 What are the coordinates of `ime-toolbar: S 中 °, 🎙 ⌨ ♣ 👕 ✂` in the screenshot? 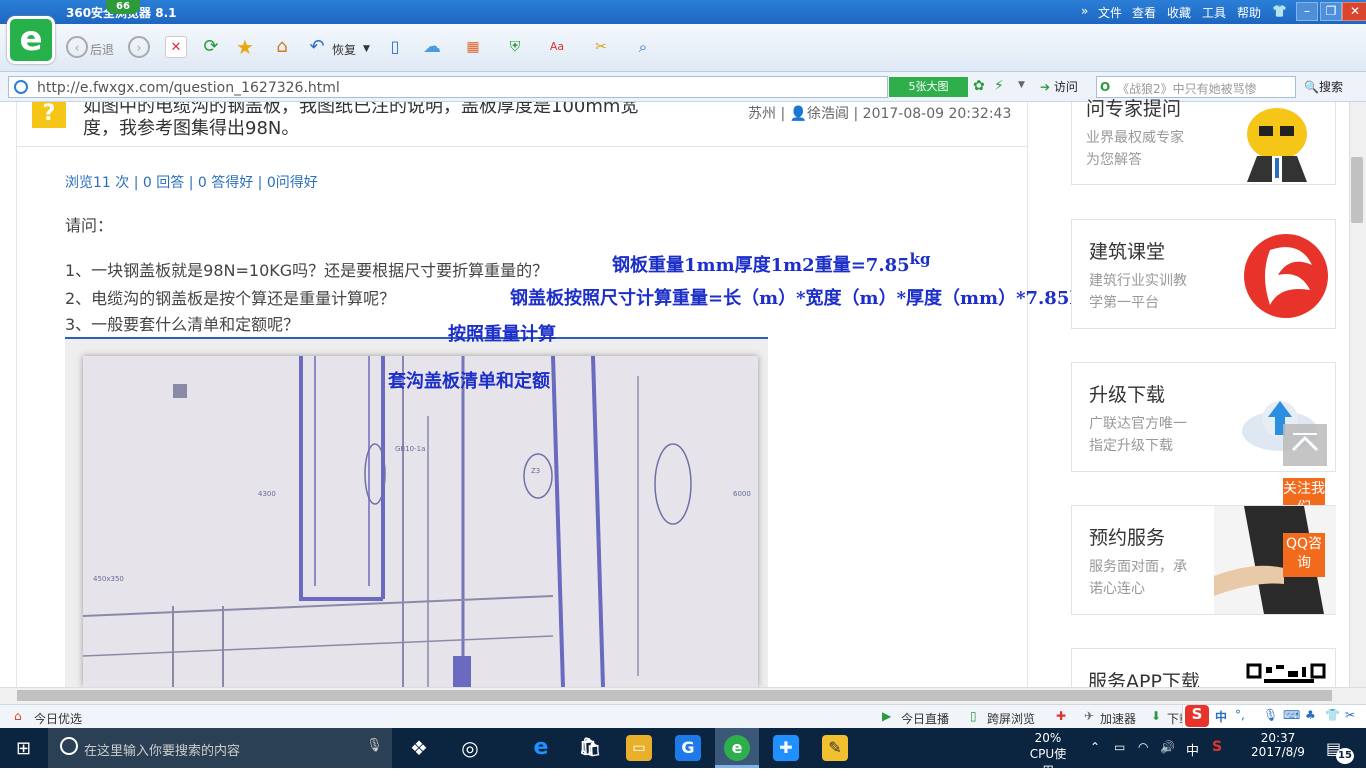 It's located at (1274, 717).